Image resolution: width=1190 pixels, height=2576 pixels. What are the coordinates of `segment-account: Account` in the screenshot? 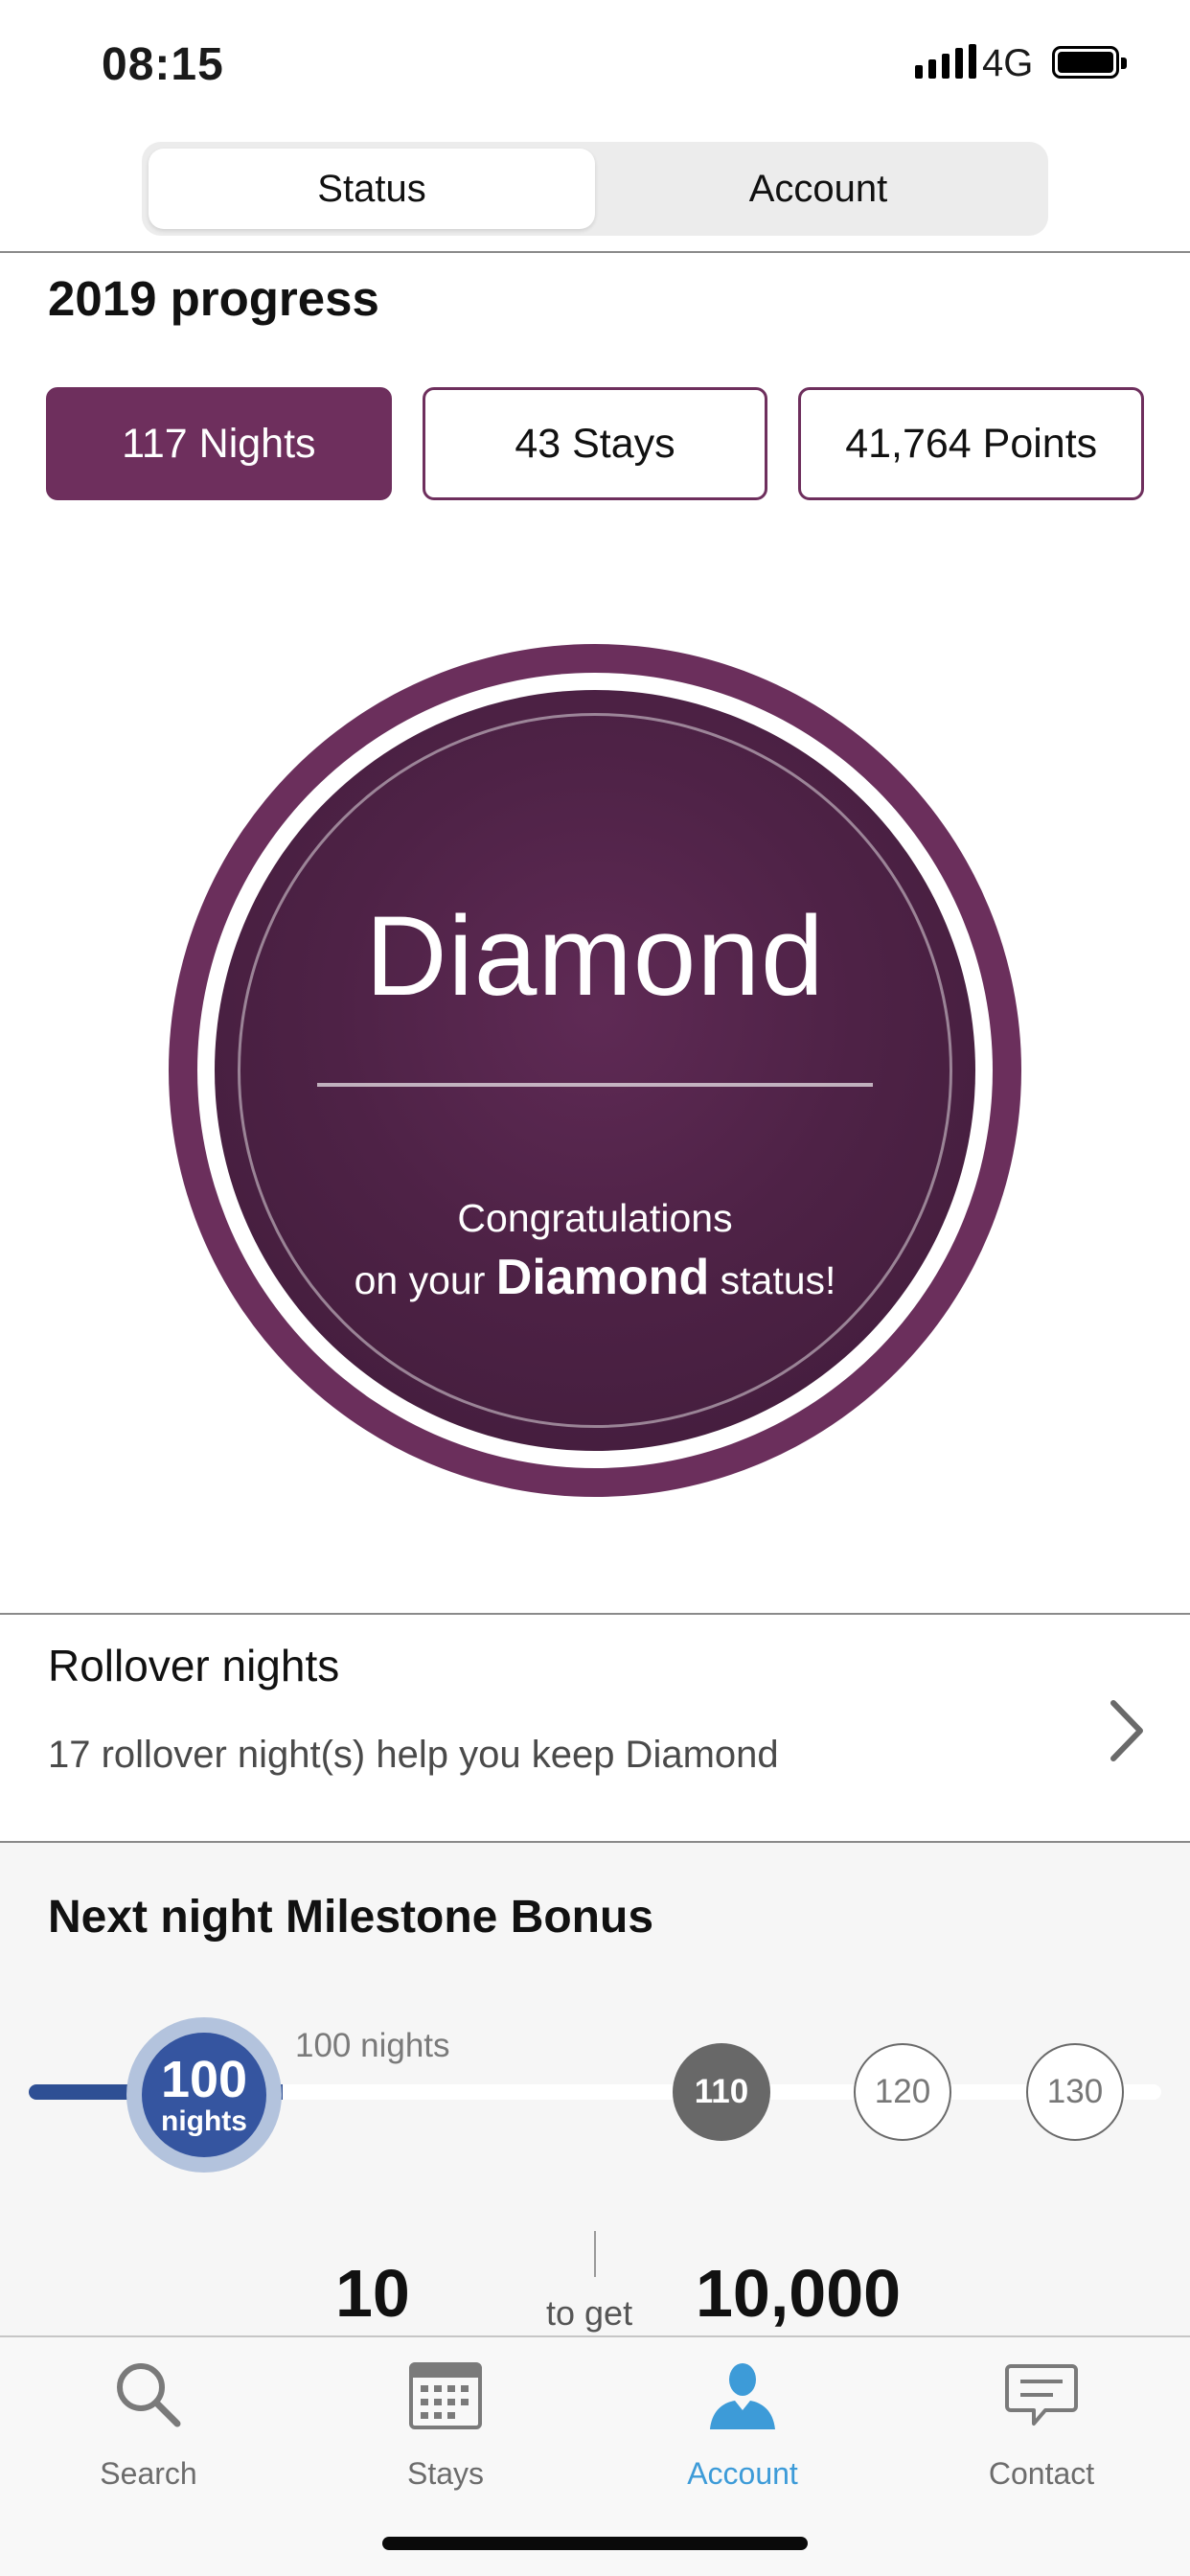 It's located at (818, 189).